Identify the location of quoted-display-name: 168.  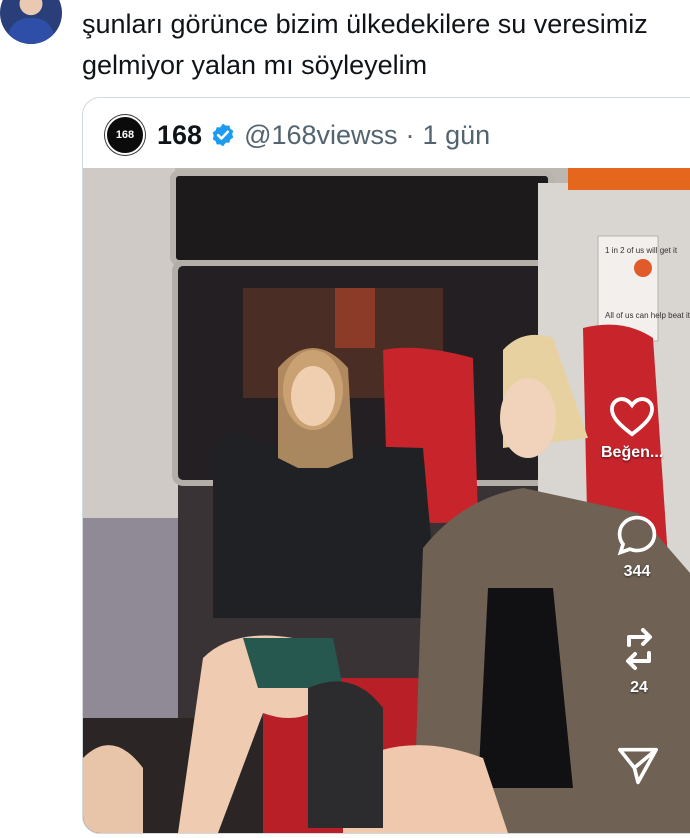
(179, 135).